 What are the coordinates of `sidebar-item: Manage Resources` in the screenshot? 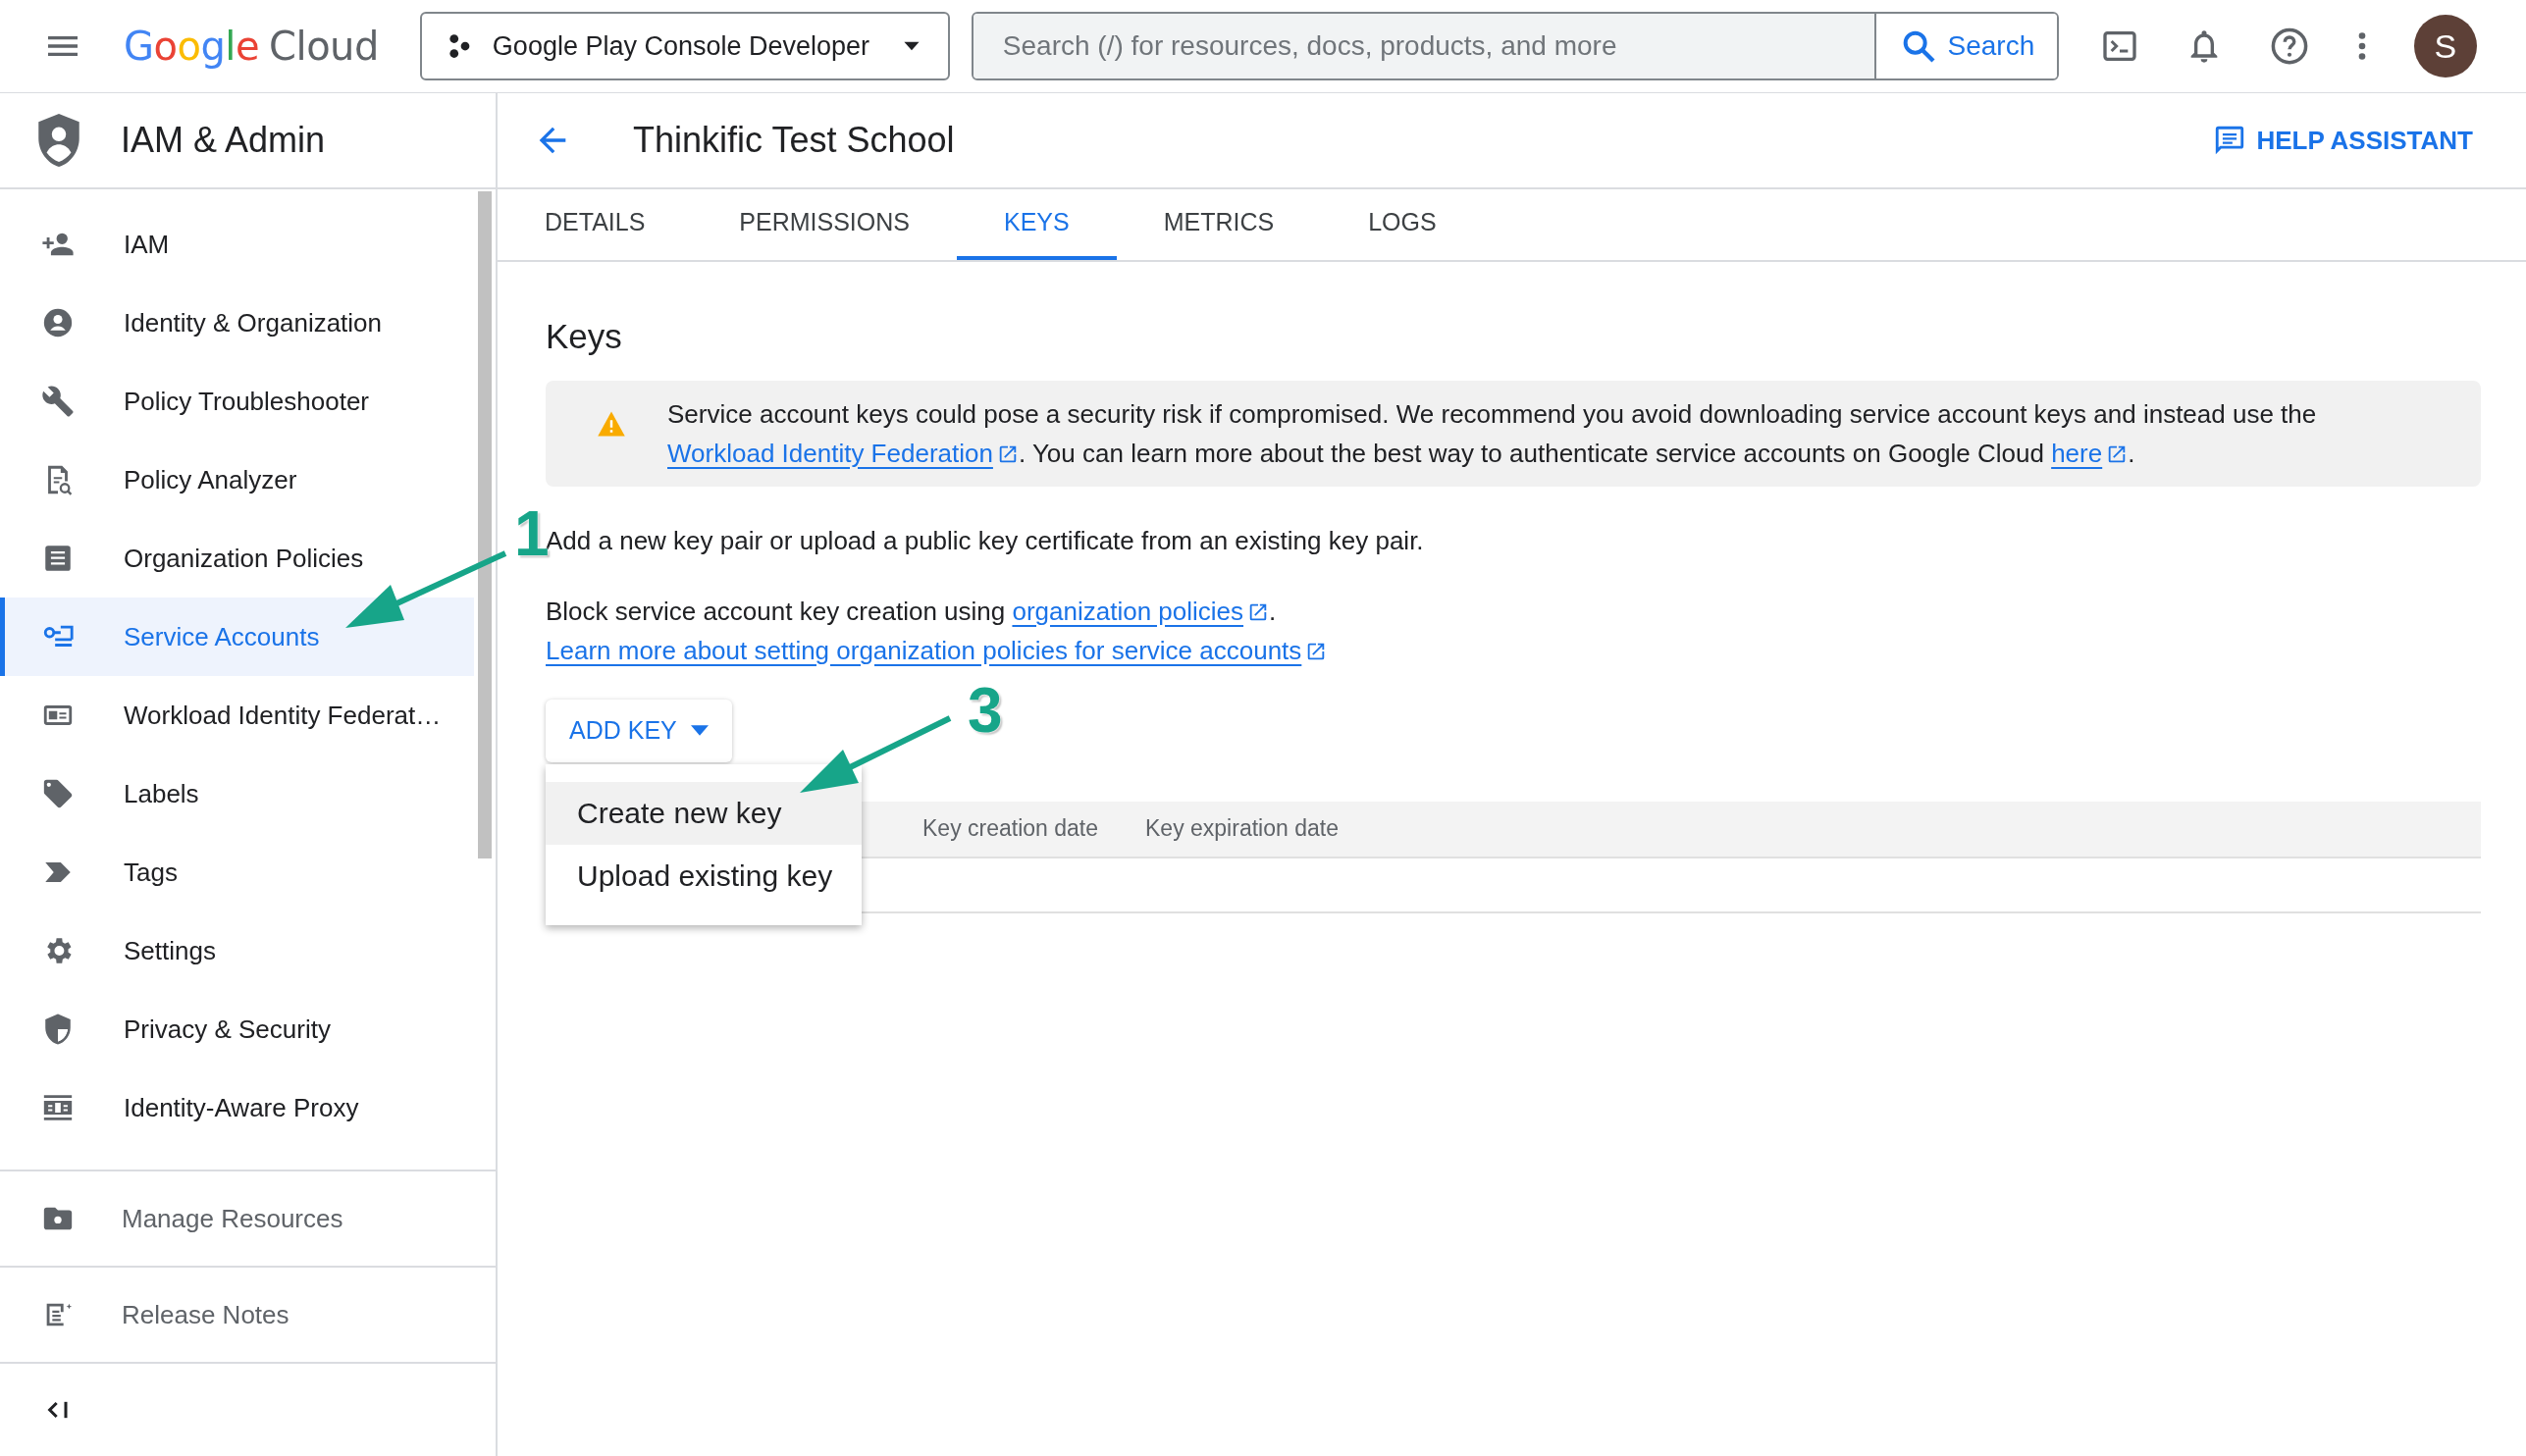 It's located at (248, 1218).